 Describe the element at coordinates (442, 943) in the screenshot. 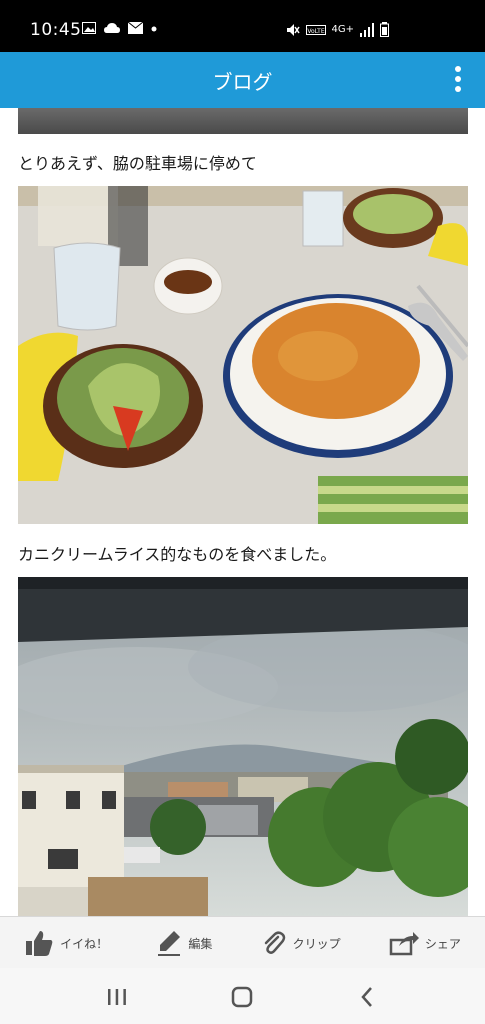

I see `share-label: シェア` at that location.